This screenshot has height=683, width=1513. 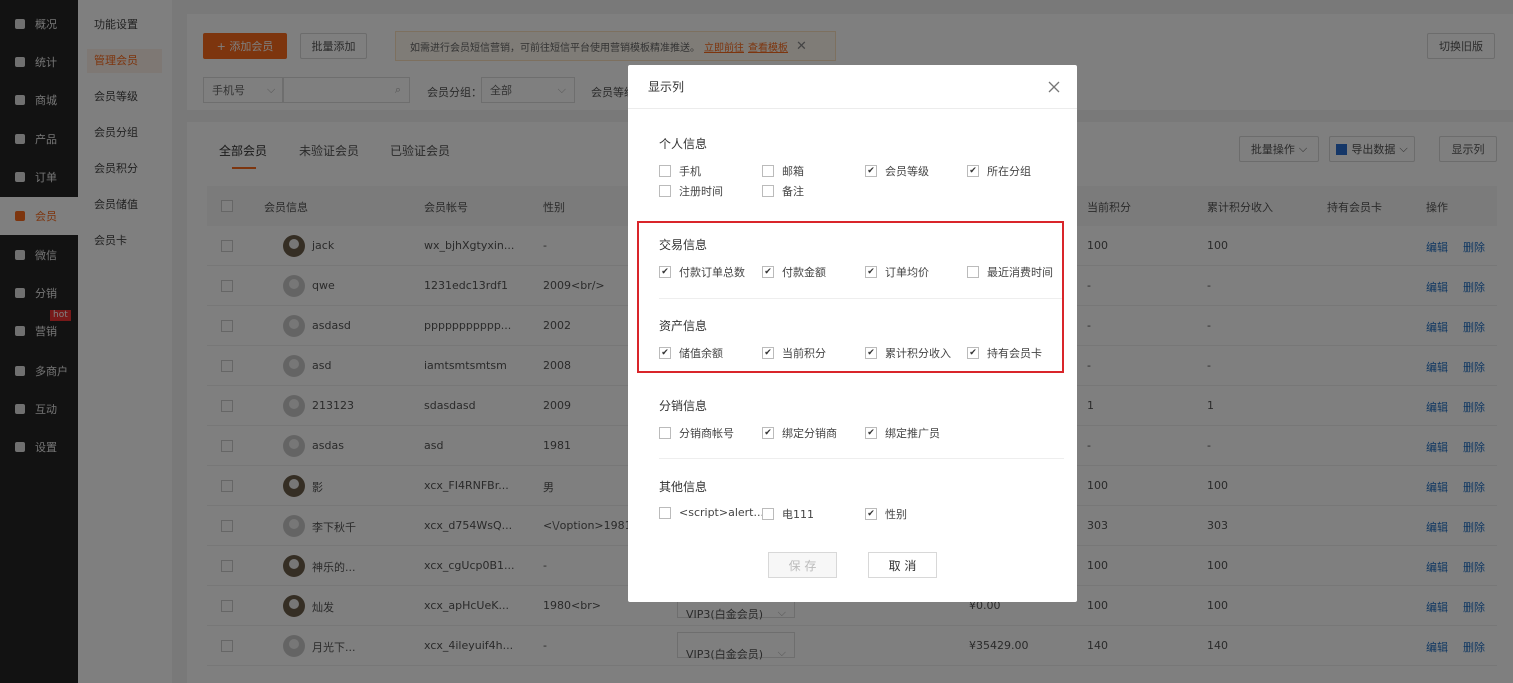 I want to click on column-option: ✔ 会员等级, so click(x=897, y=171).